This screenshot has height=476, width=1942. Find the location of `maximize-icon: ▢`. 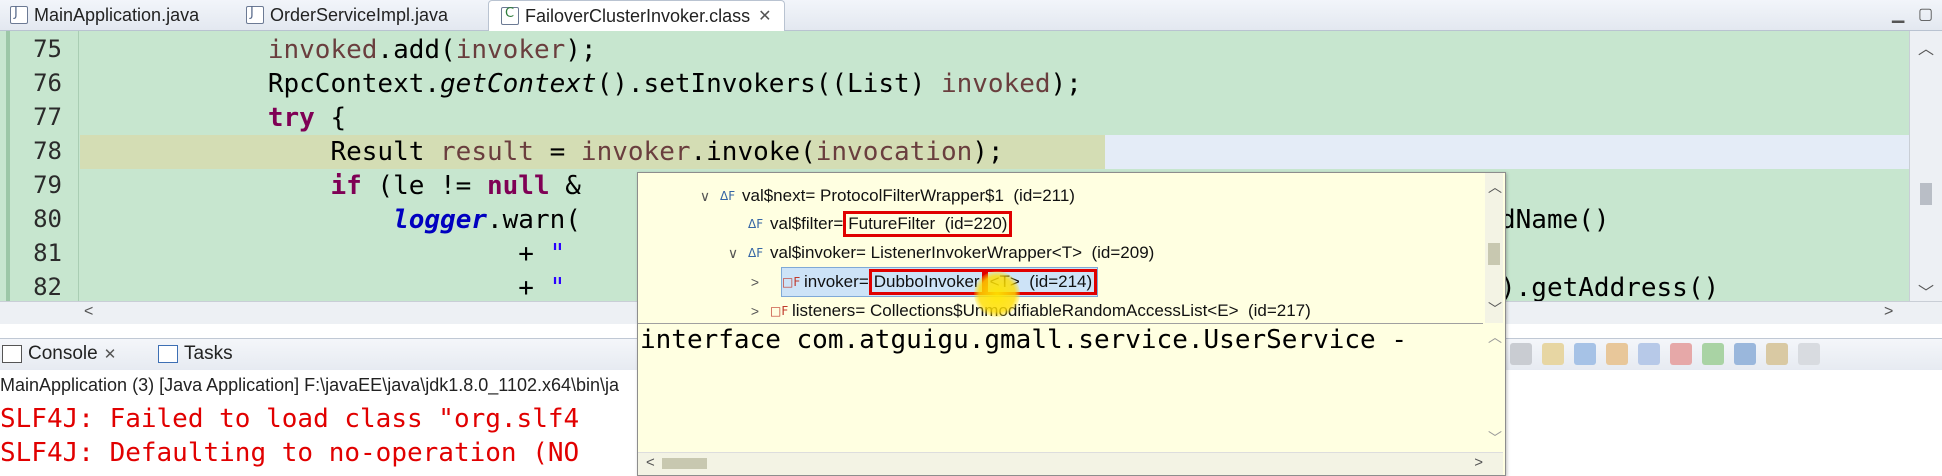

maximize-icon: ▢ is located at coordinates (1925, 14).